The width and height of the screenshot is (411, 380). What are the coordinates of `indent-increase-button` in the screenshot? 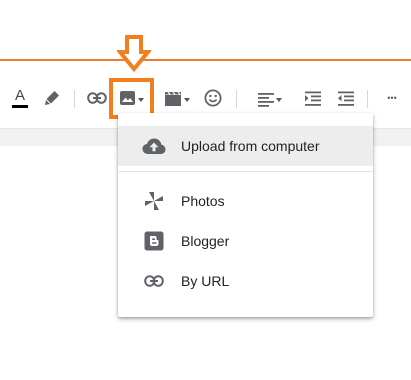 It's located at (313, 99).